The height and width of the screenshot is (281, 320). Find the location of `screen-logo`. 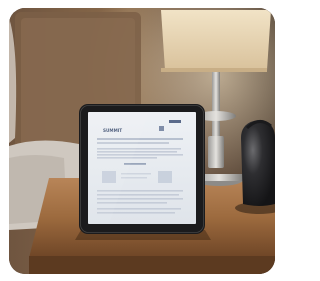

screen-logo is located at coordinates (175, 121).